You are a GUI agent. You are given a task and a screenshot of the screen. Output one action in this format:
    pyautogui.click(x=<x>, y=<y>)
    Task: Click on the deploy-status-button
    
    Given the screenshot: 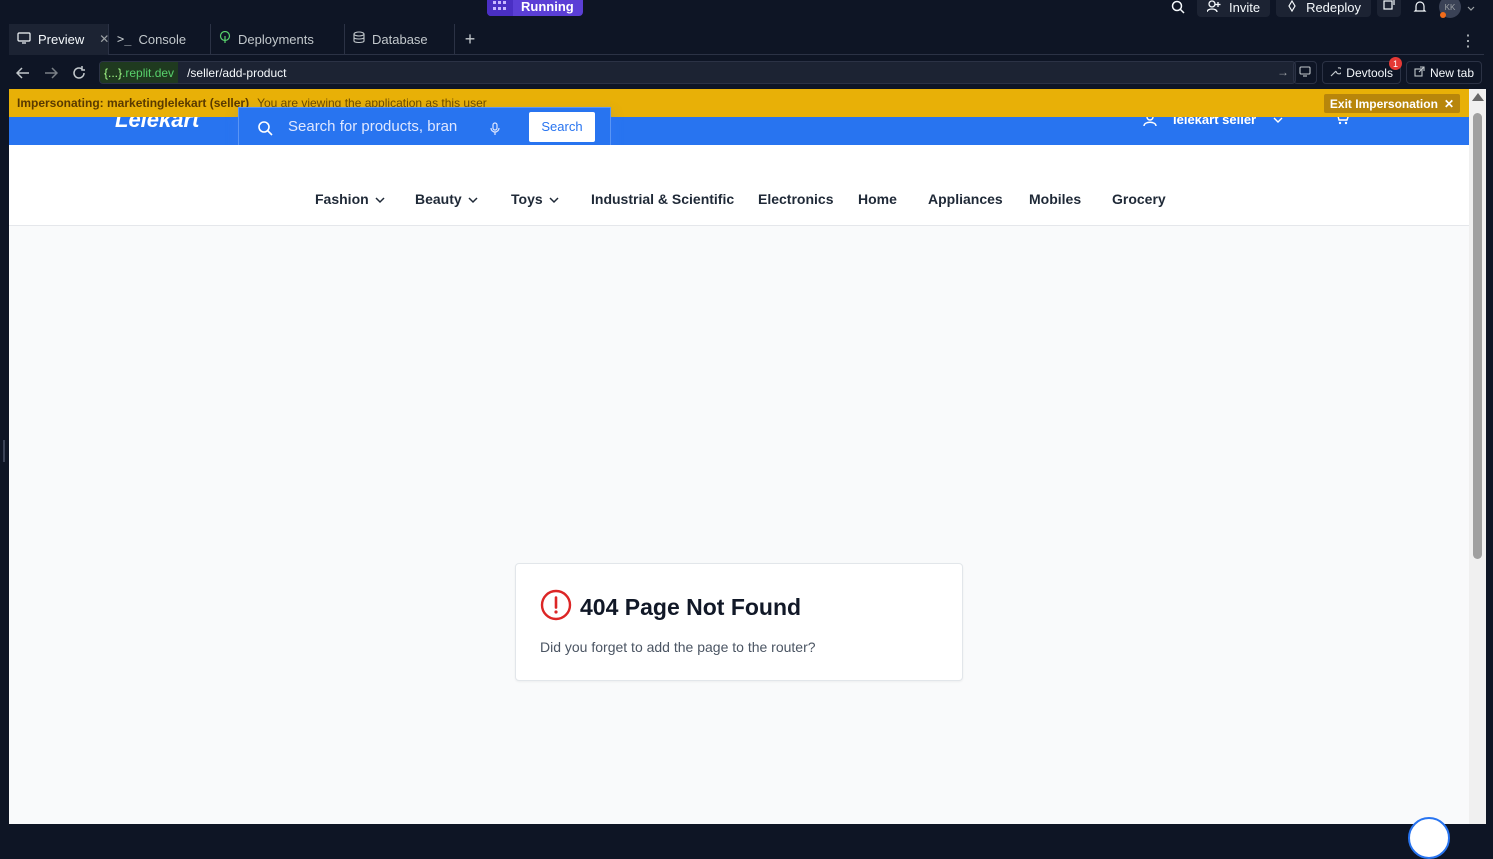 What is the action you would take?
    pyautogui.click(x=1389, y=8)
    